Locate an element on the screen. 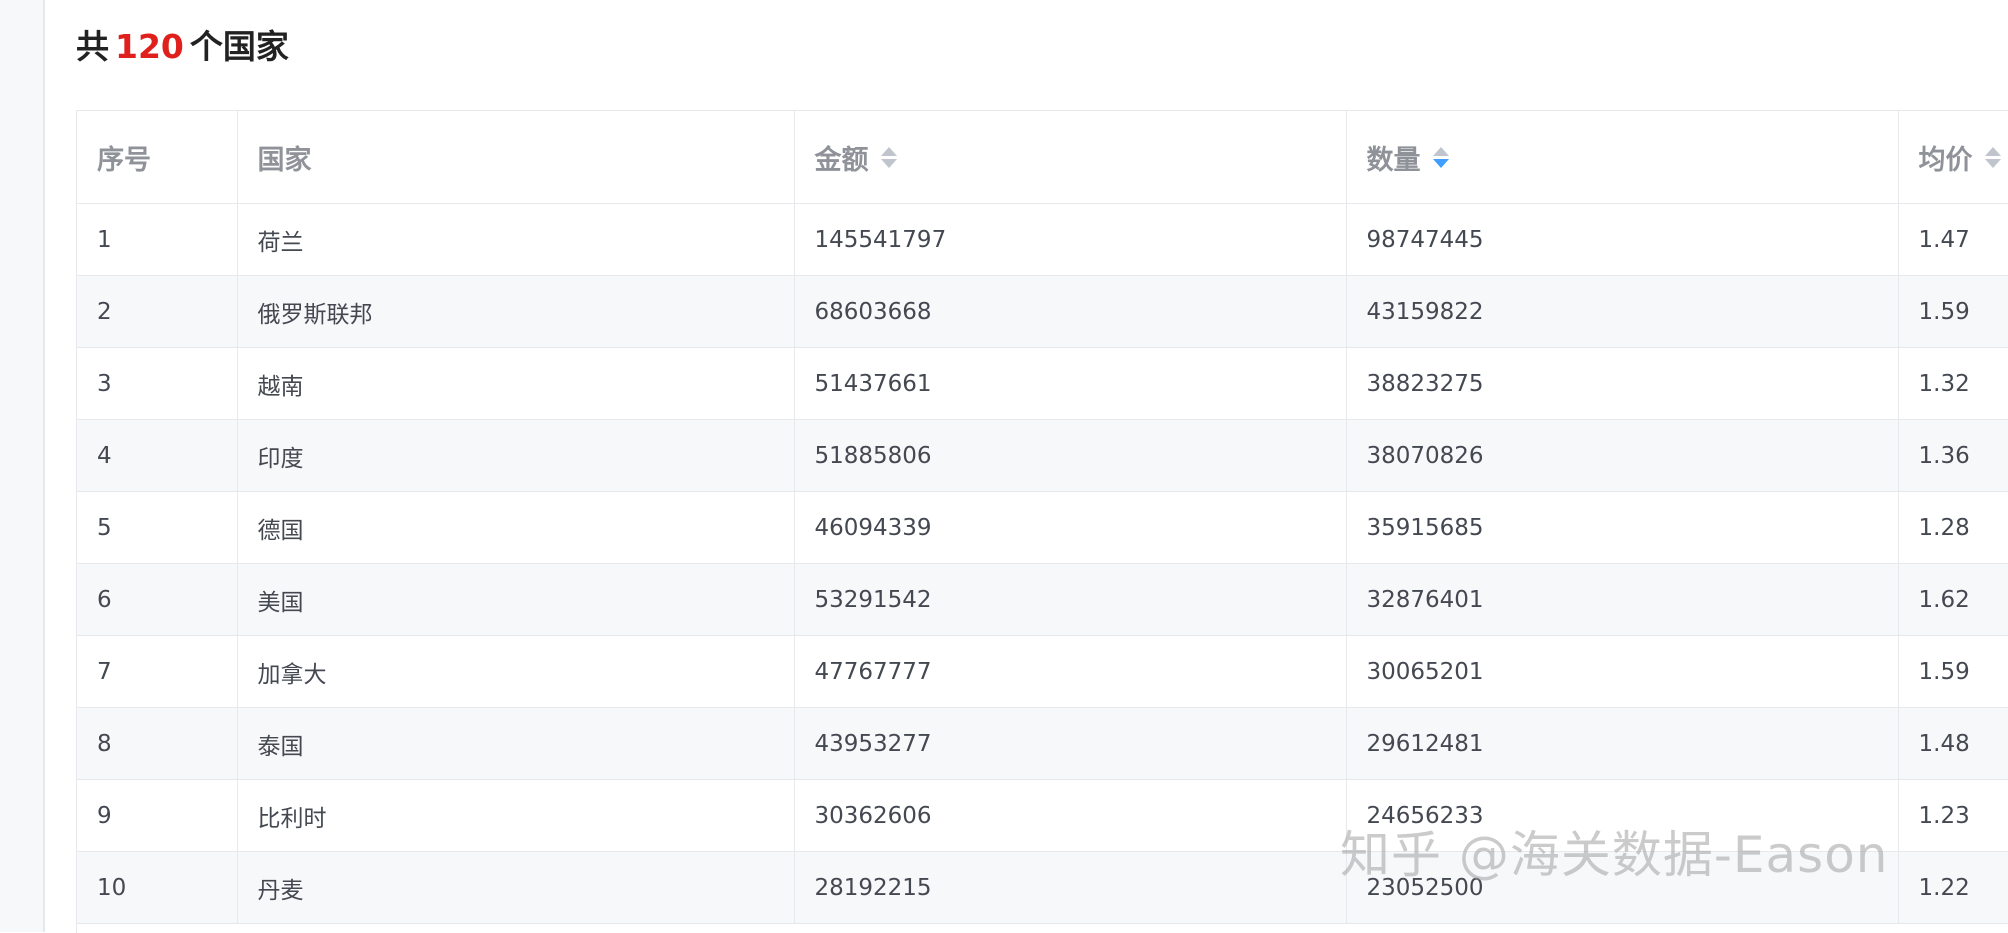 The height and width of the screenshot is (933, 2008). cell-country: 泰国 is located at coordinates (516, 743).